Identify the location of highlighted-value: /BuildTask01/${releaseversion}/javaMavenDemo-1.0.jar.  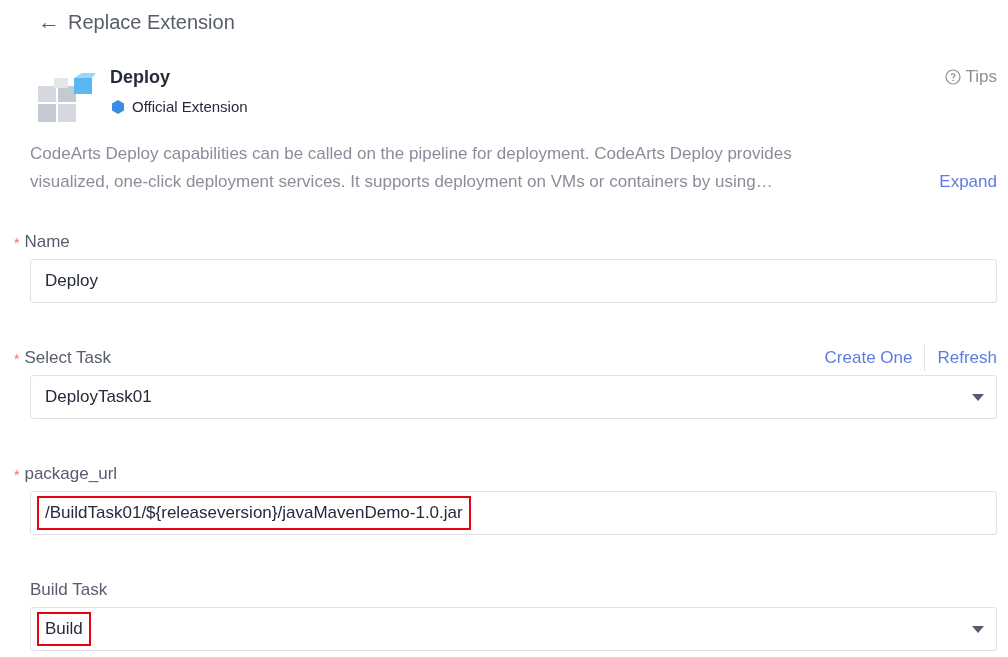
(254, 513).